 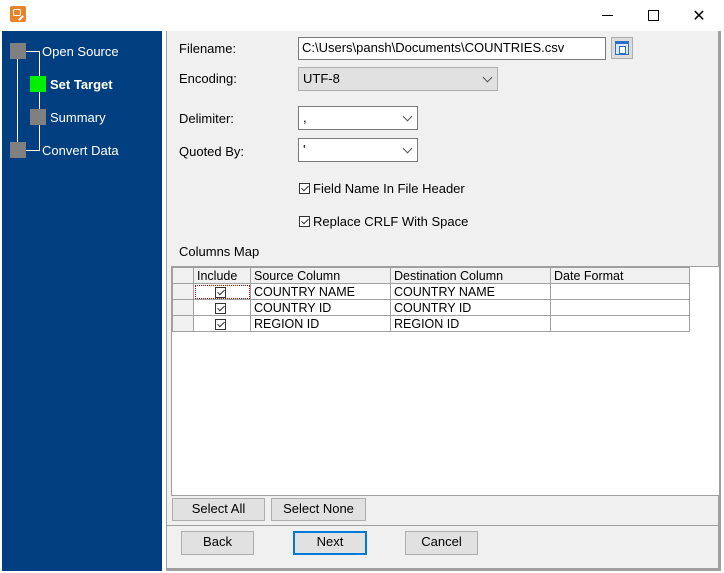 What do you see at coordinates (217, 543) in the screenshot?
I see `back-button: Back` at bounding box center [217, 543].